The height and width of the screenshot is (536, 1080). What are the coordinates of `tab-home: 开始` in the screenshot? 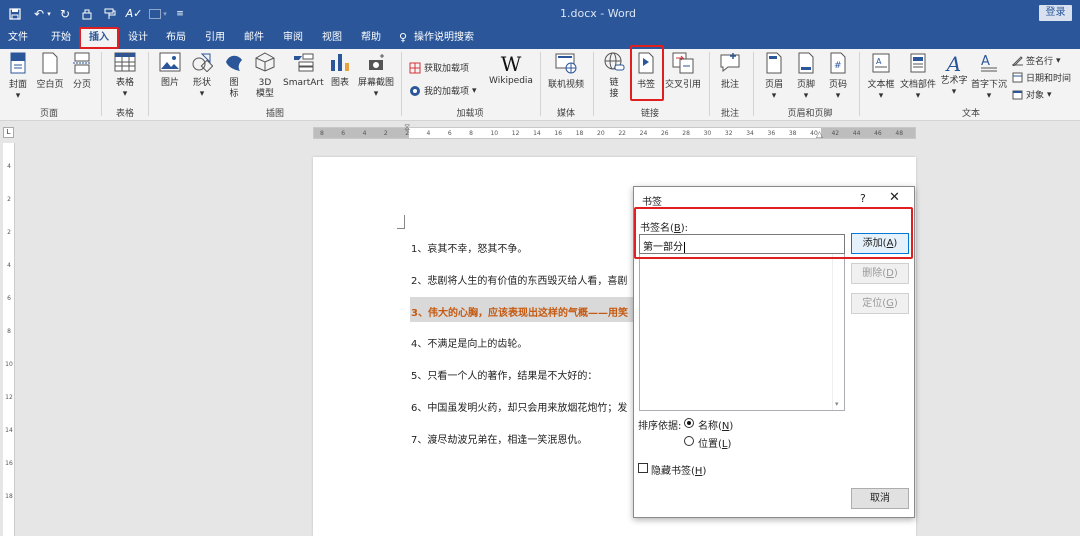 It's located at (61, 38).